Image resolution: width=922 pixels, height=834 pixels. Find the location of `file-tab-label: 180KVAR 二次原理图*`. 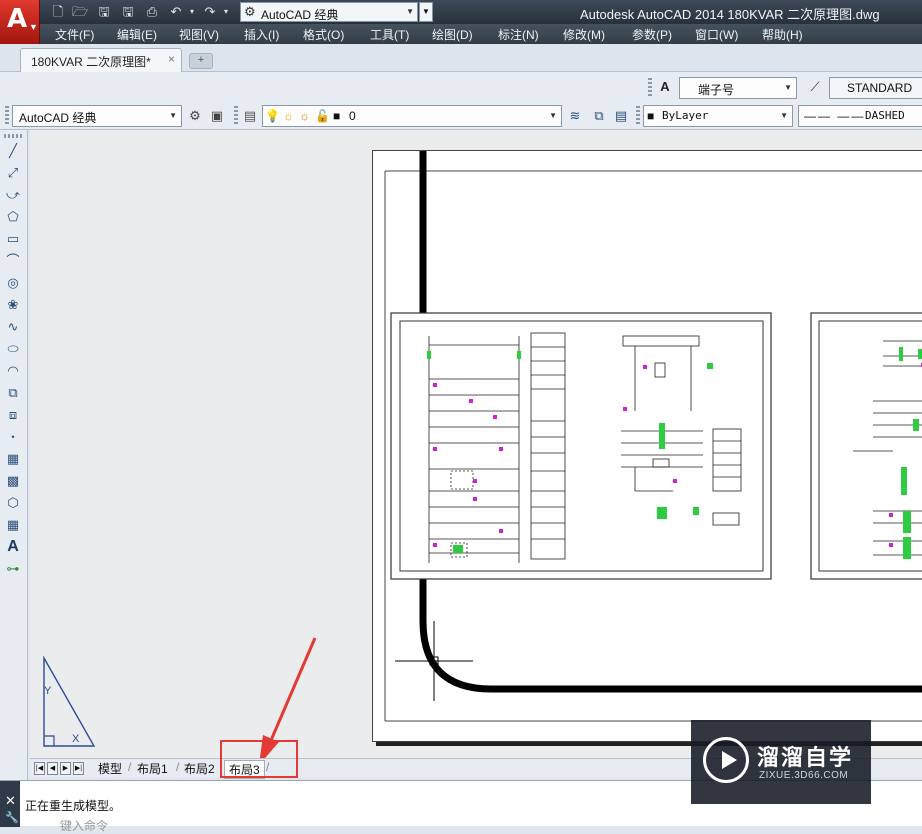

file-tab-label: 180KVAR 二次原理图* is located at coordinates (91, 62).